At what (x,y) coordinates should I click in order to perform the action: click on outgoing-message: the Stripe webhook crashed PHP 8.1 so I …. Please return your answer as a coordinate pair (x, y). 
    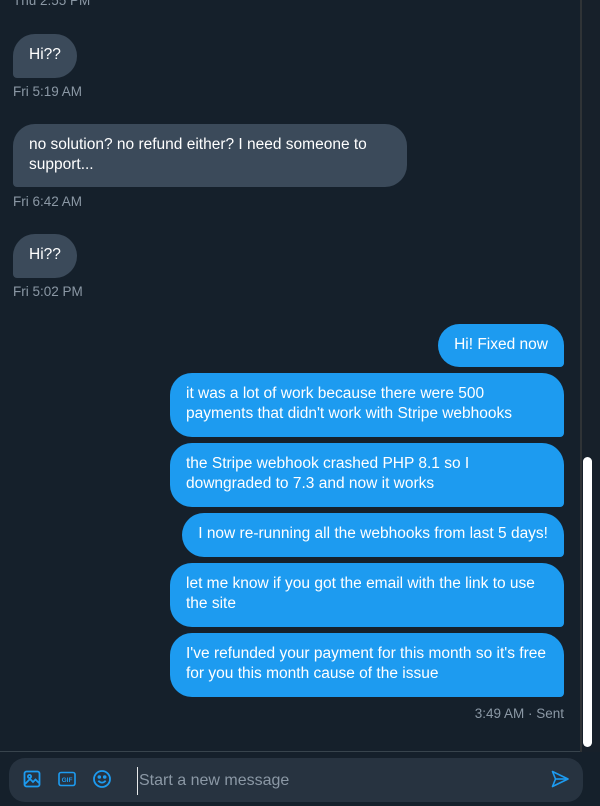
    Looking at the image, I should click on (367, 475).